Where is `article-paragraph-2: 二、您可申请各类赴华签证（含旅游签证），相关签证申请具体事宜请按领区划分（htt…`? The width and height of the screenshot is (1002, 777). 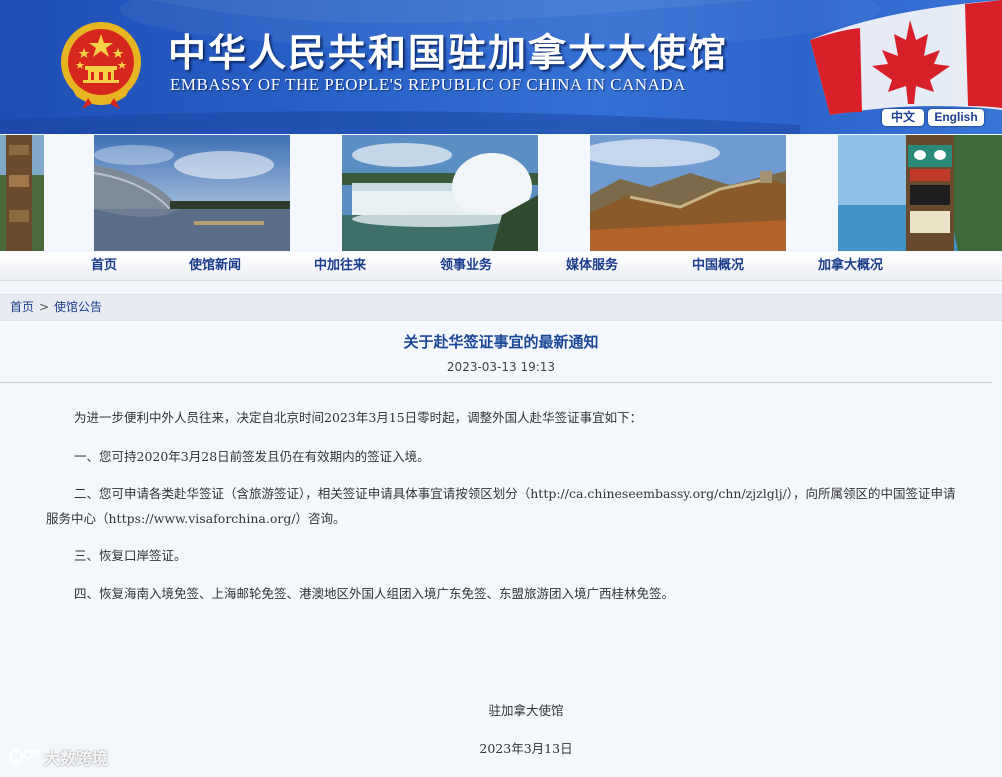 article-paragraph-2: 二、您可申请各类赴华签证（含旅游签证），相关签证申请具体事宜请按领区划分（htt… is located at coordinates (501, 506).